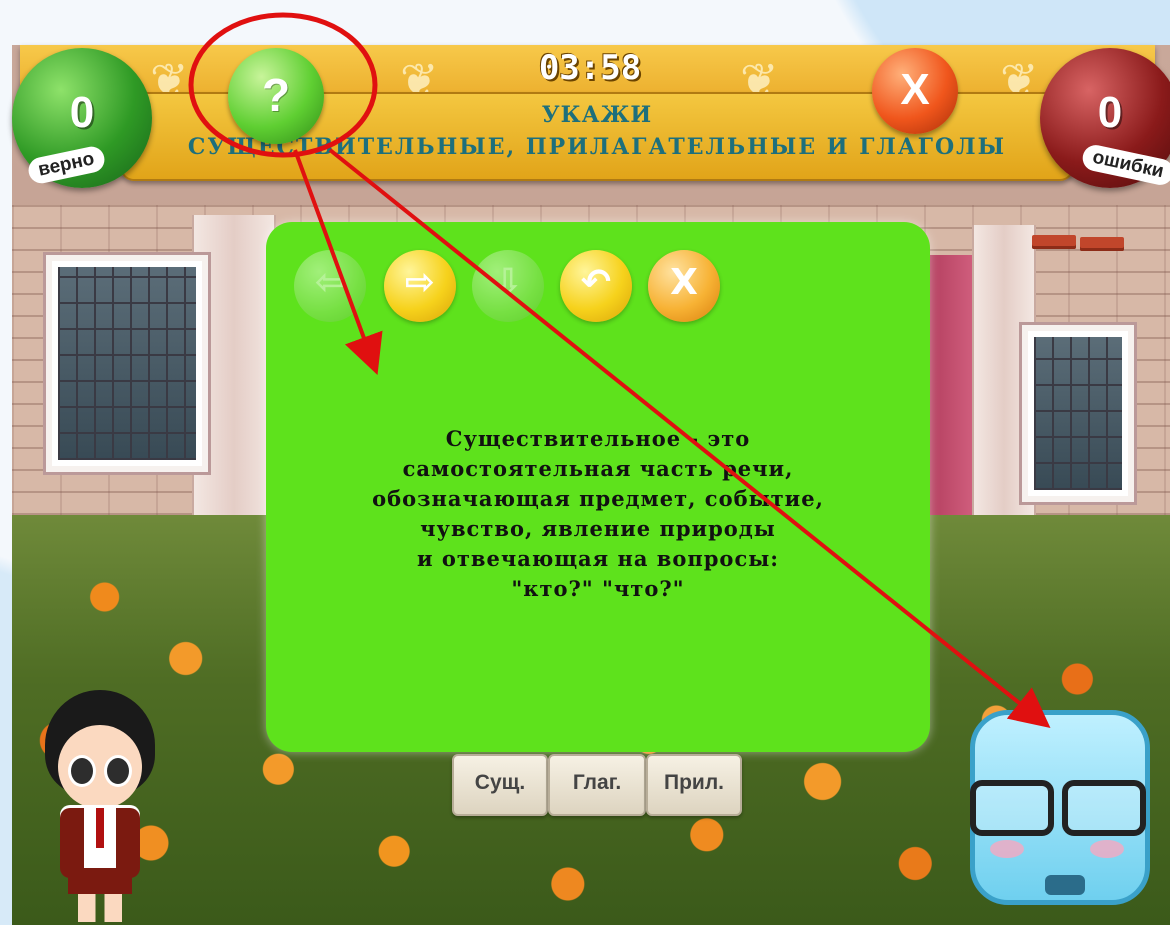 Image resolution: width=1170 pixels, height=925 pixels. What do you see at coordinates (420, 282) in the screenshot?
I see `arrow-right-icon: ⇨` at bounding box center [420, 282].